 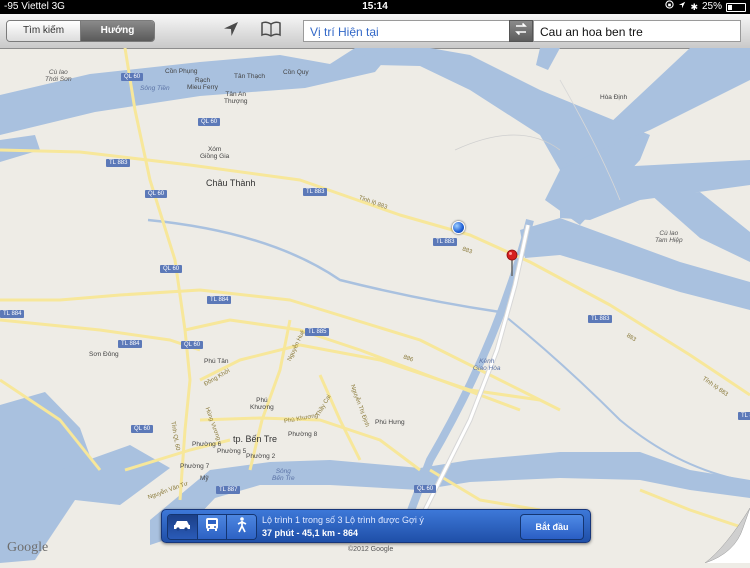 I want to click on transport-mode-selector, so click(x=212, y=527).